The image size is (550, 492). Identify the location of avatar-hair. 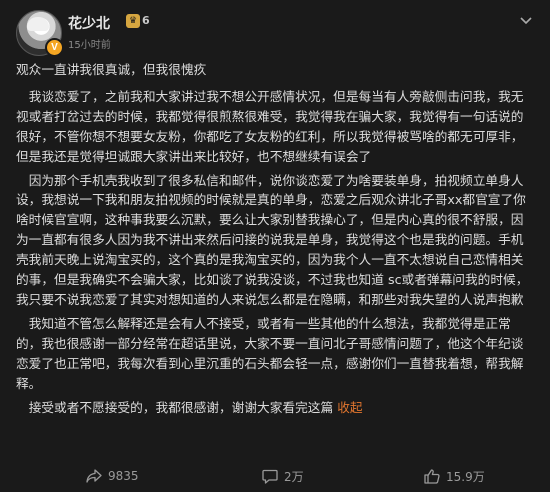
(38, 24).